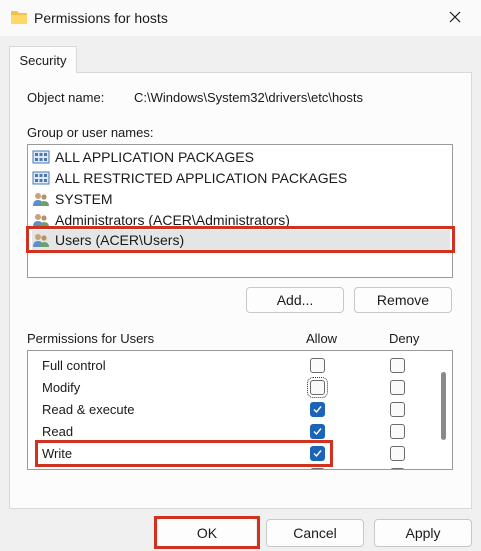 This screenshot has width=481, height=551. I want to click on ok-button: OK, so click(207, 533).